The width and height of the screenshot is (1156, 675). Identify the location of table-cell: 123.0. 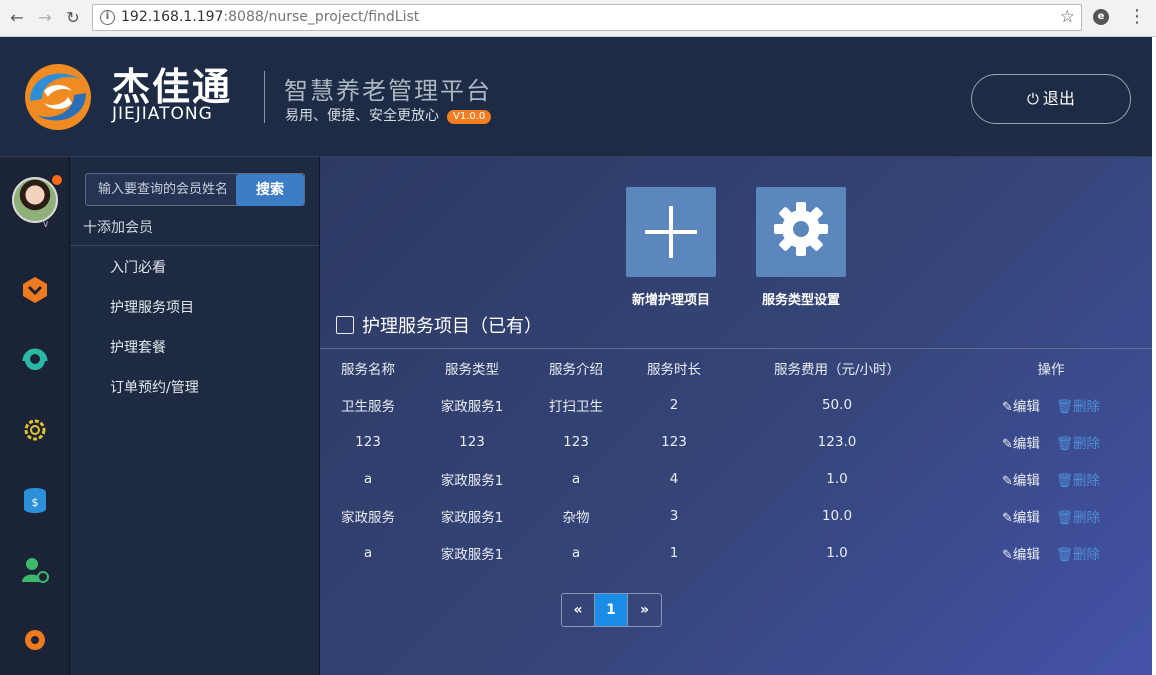
(837, 441).